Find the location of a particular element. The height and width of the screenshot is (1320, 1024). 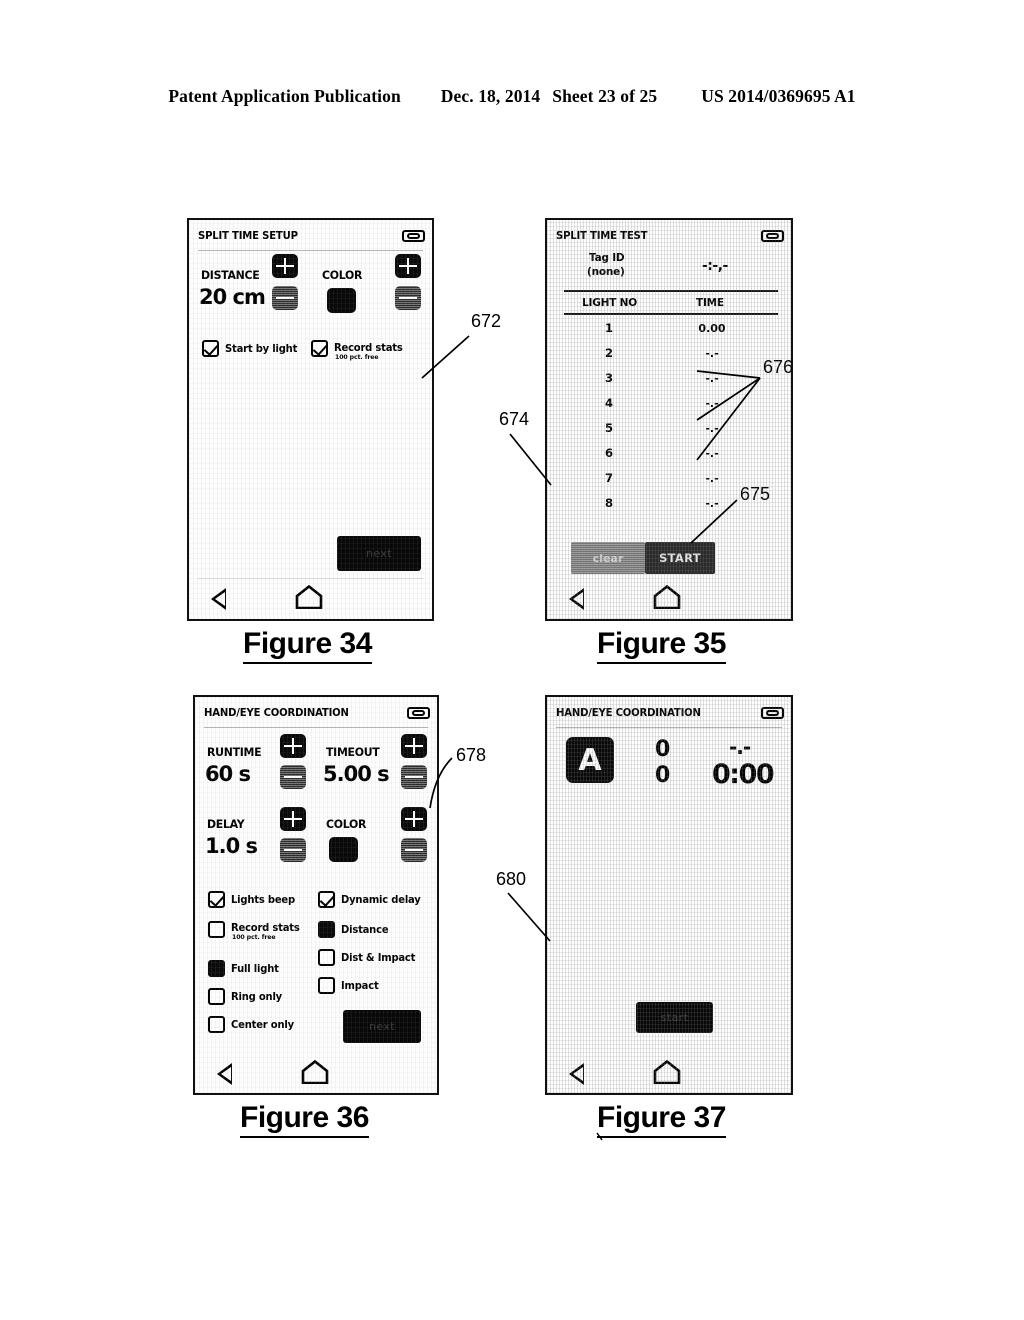

fig35-tag-id-label: Tag ID is located at coordinates (607, 257).